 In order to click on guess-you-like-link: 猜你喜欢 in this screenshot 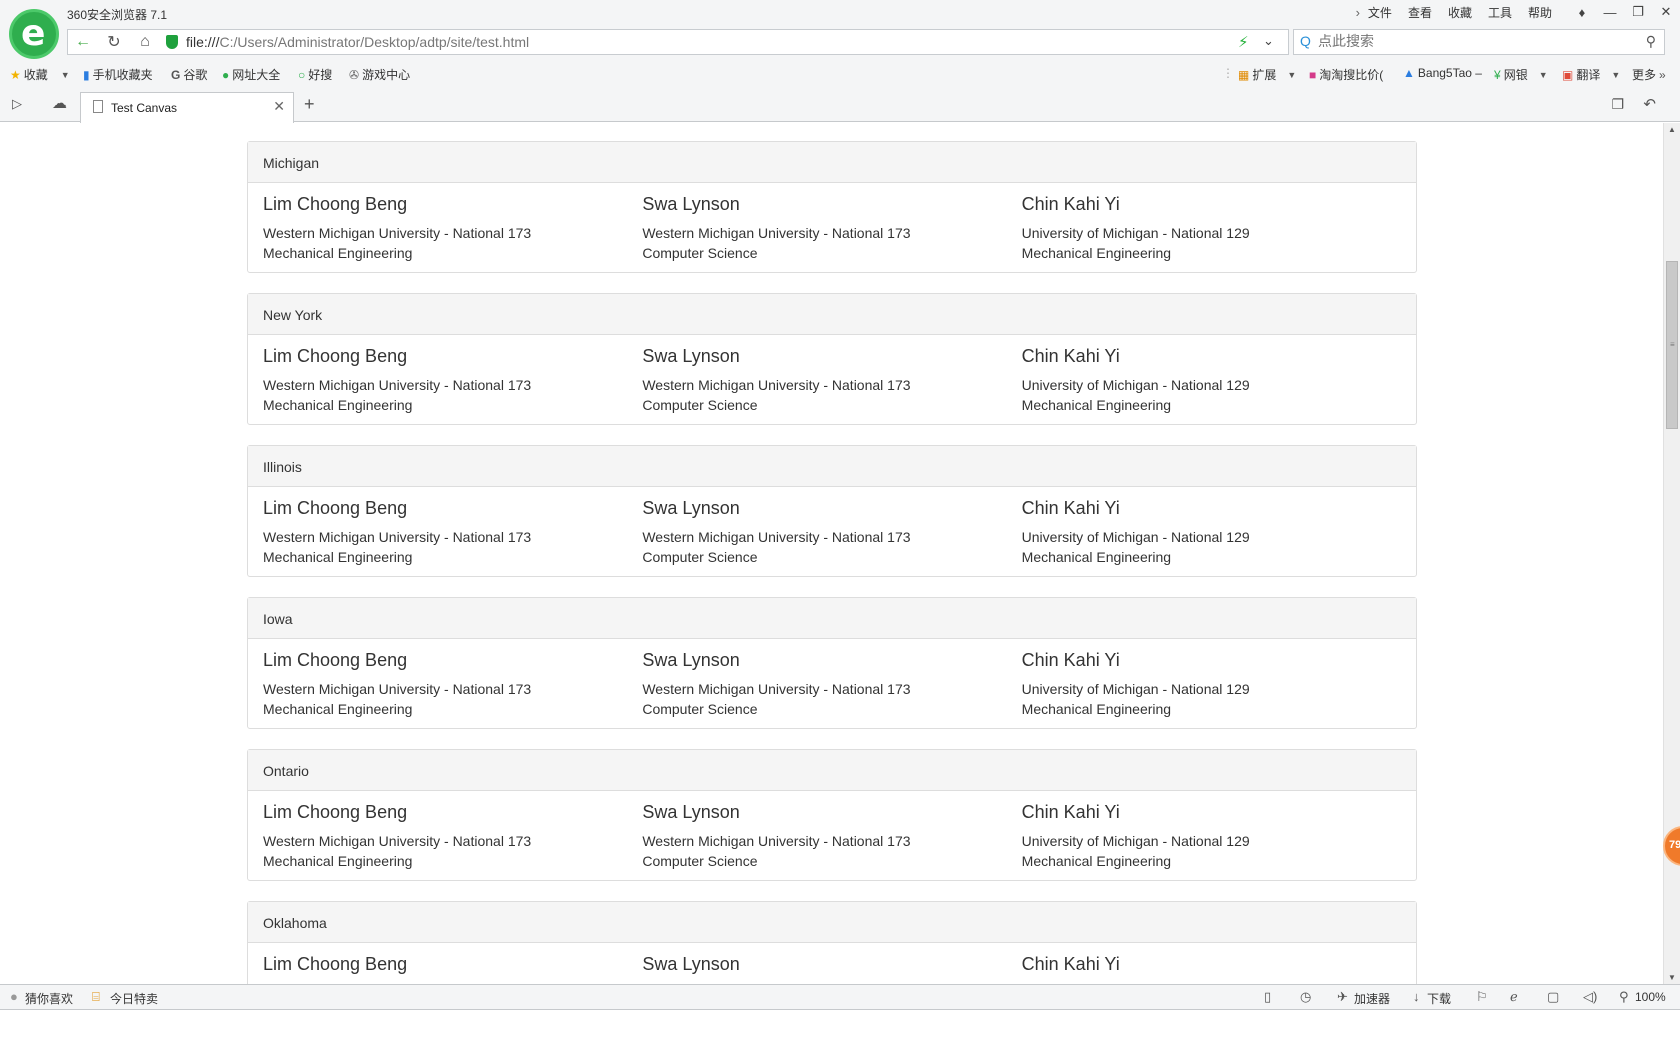, I will do `click(49, 998)`.